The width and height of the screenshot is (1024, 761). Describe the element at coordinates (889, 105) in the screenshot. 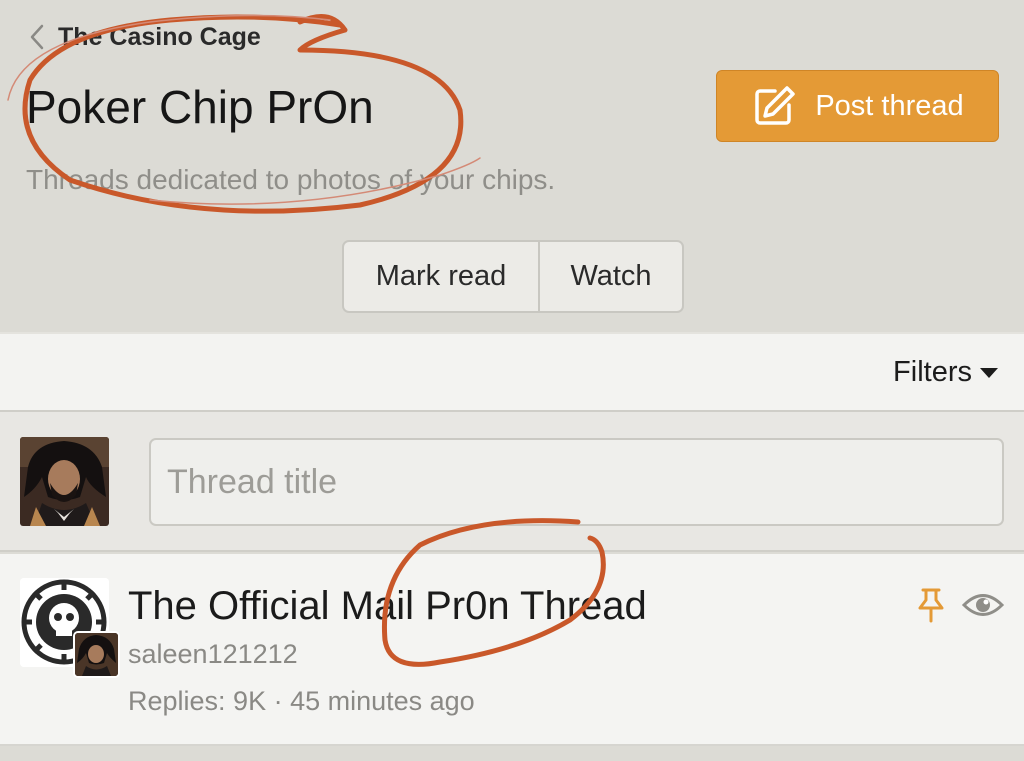

I see `post-thread-label: Post thread` at that location.